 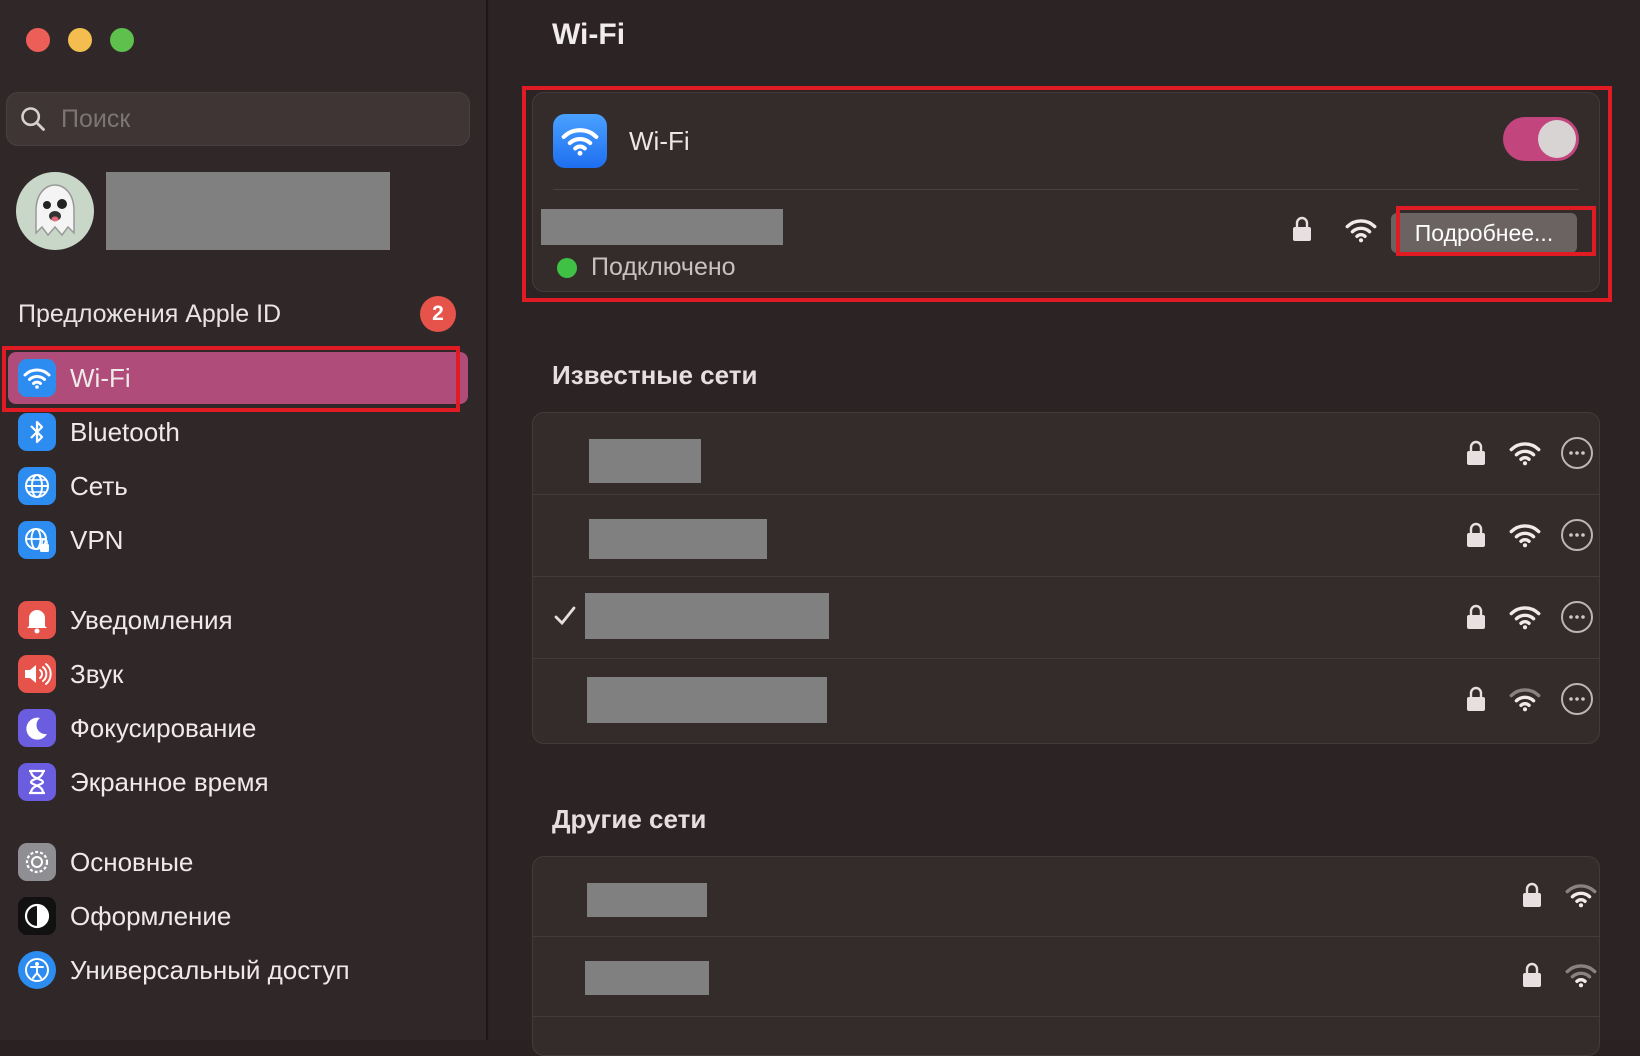 What do you see at coordinates (37, 540) in the screenshot?
I see `vpn-globe-icon` at bounding box center [37, 540].